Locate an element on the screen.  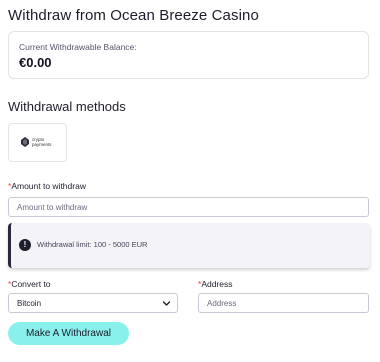
crypto-payments-logo: crypto payments is located at coordinates (36, 142).